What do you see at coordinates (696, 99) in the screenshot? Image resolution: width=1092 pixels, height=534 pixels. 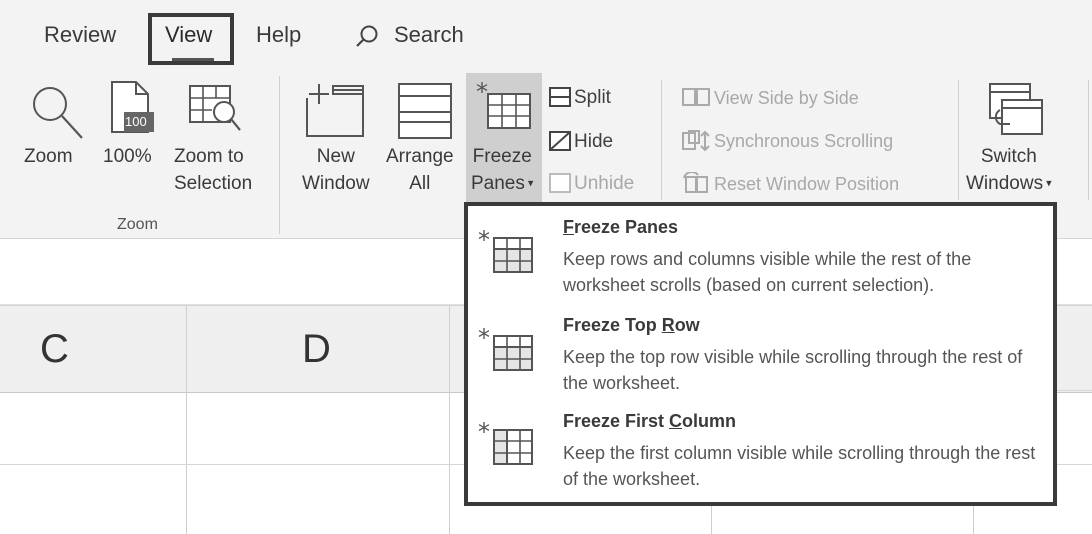 I see `side-by-side-icon` at bounding box center [696, 99].